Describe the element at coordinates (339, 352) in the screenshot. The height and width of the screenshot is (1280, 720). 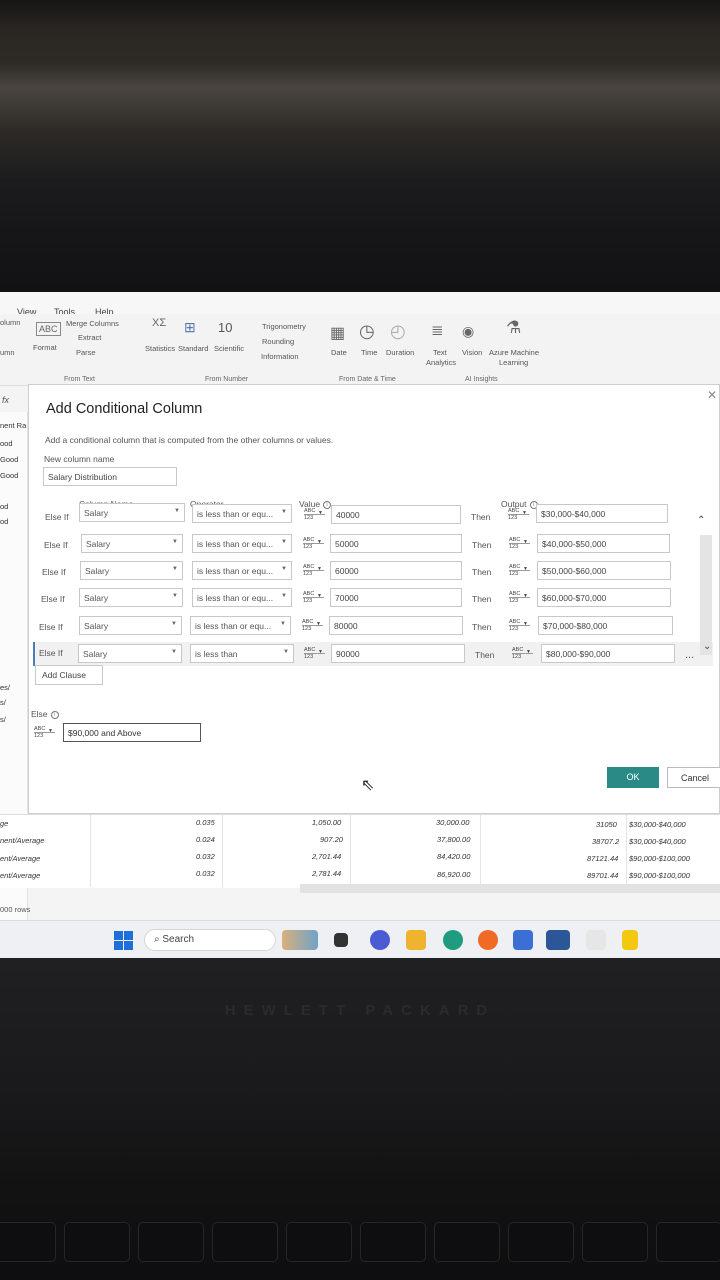
I see `date-button: Date` at that location.